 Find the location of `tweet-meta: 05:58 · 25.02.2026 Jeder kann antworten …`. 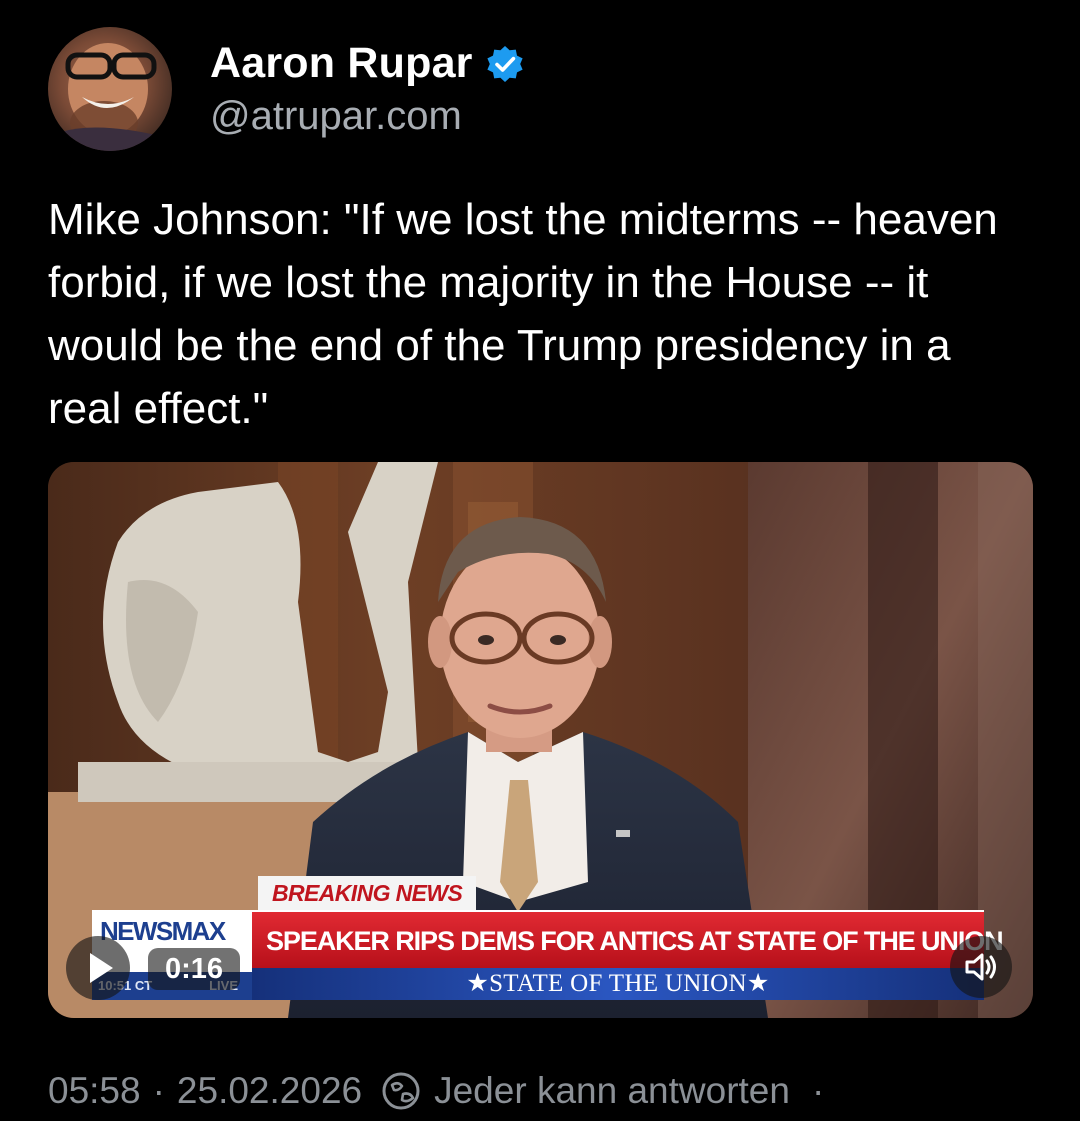

tweet-meta: 05:58 · 25.02.2026 Jeder kann antworten … is located at coordinates (436, 1091).